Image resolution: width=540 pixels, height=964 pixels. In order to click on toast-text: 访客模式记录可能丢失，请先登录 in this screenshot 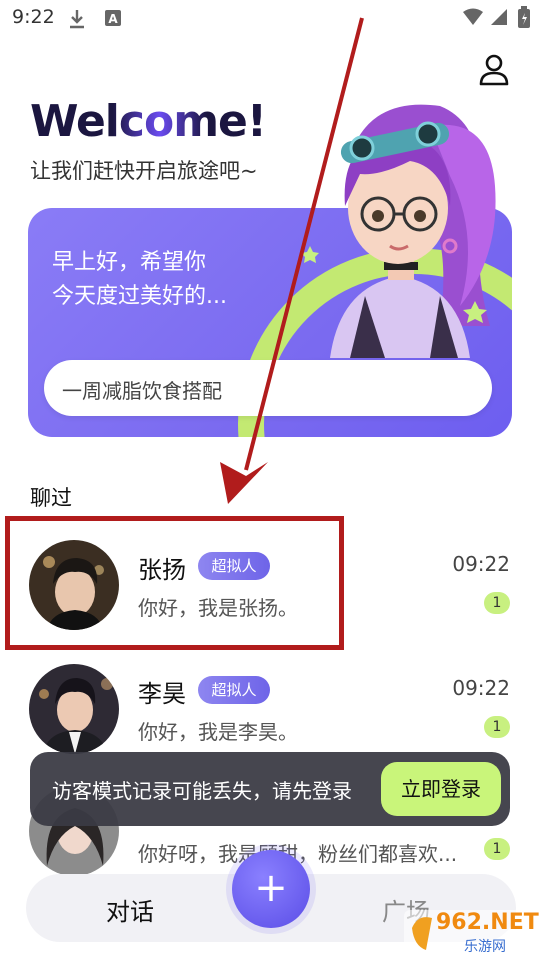, I will do `click(202, 791)`.